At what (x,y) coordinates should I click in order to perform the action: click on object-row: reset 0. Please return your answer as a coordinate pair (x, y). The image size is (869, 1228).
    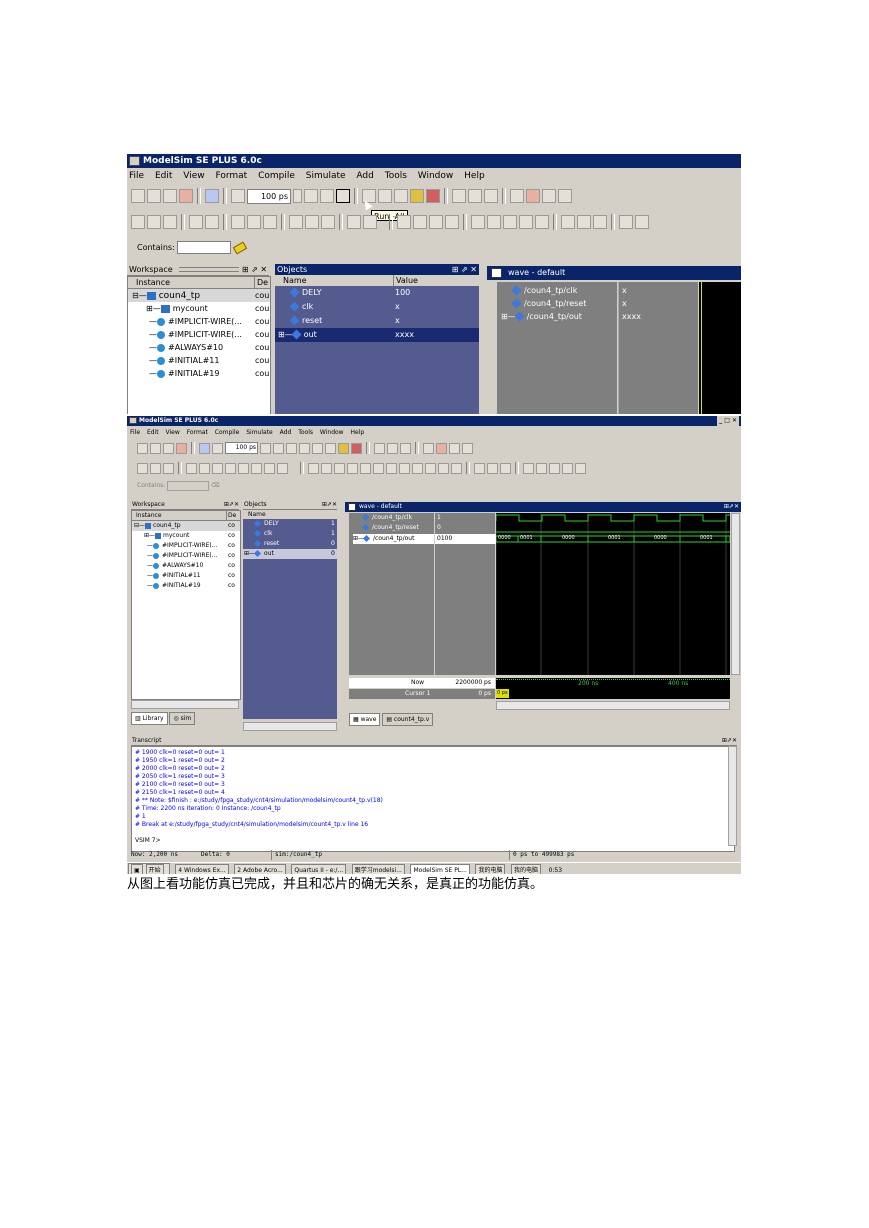
    Looking at the image, I should click on (290, 544).